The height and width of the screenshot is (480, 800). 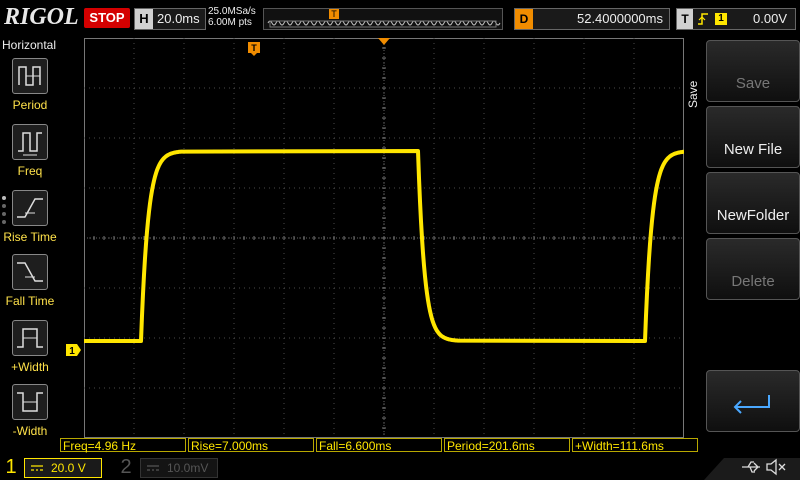 I want to click on trigger-label: T, so click(x=685, y=19).